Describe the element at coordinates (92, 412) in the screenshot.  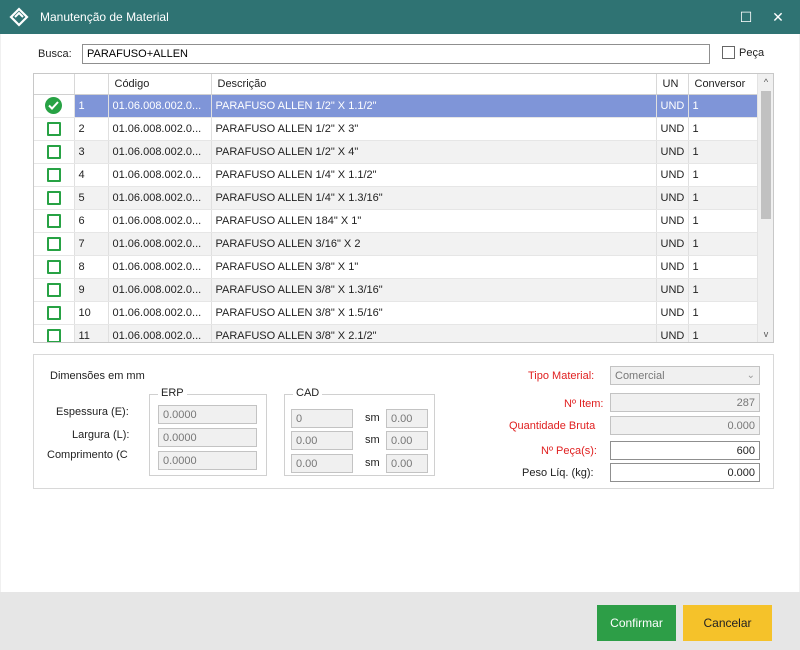
I see `espessura-label: Espessura (E):` at that location.